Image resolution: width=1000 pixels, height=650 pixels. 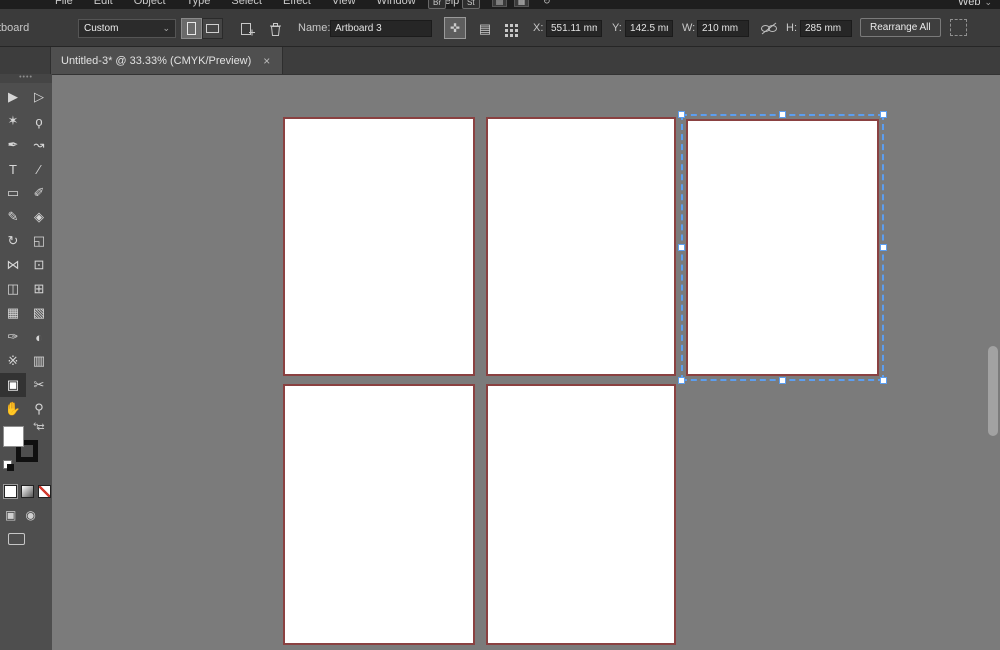 I want to click on menu-edit: Edit, so click(x=103, y=3).